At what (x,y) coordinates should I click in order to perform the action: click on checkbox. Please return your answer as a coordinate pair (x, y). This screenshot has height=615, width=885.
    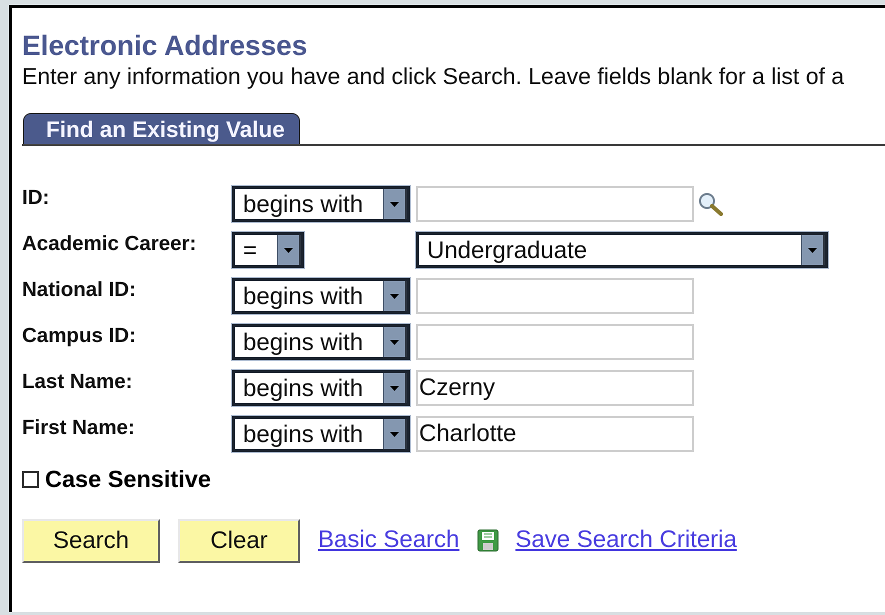
    Looking at the image, I should click on (30, 479).